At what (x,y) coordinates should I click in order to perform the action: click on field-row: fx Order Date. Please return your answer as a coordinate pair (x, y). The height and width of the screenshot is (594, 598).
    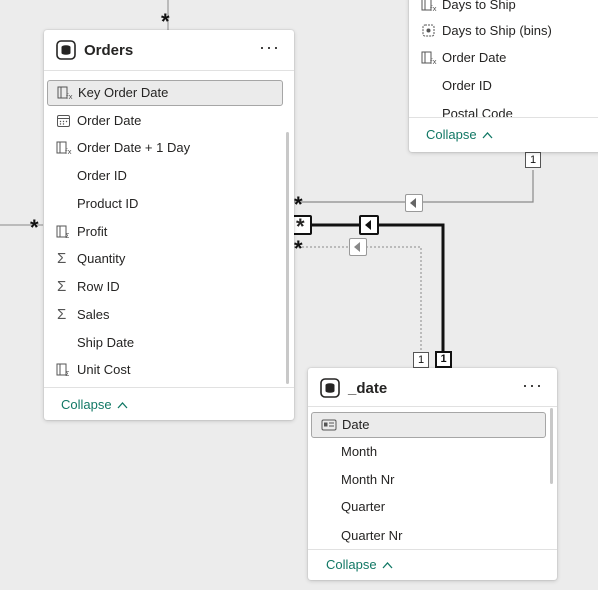
    Looking at the image, I should click on (503, 58).